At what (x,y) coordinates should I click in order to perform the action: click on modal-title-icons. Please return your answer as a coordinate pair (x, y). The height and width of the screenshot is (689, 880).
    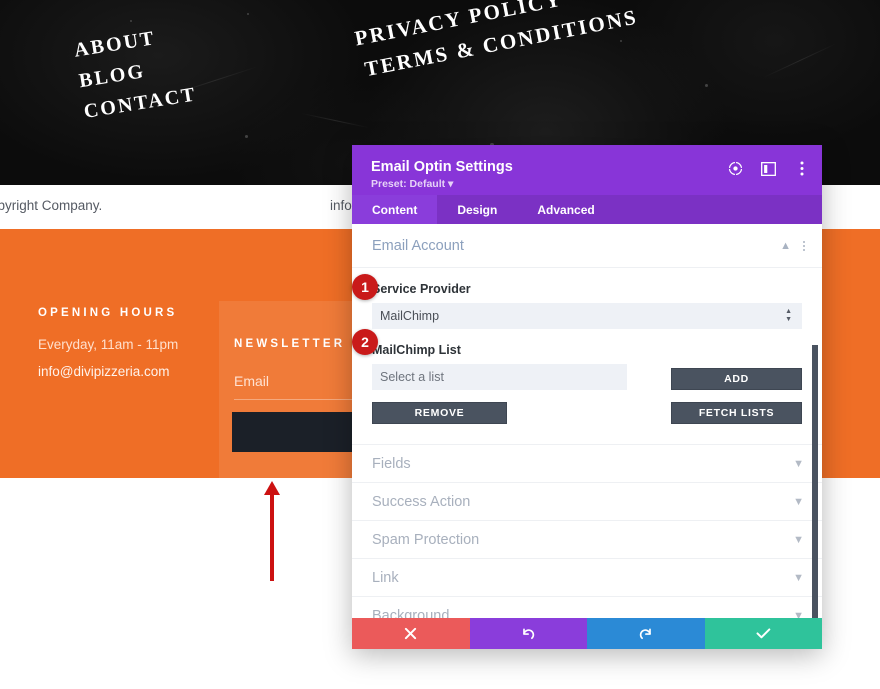
    Looking at the image, I should click on (768, 168).